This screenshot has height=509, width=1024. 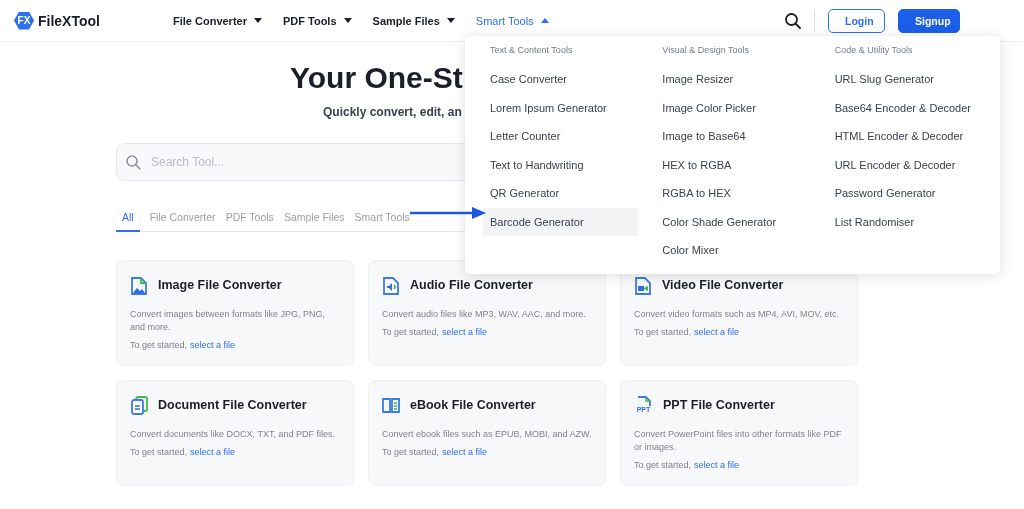 What do you see at coordinates (392, 112) in the screenshot?
I see `hero-subtitle: Quickly convert, edit, an` at bounding box center [392, 112].